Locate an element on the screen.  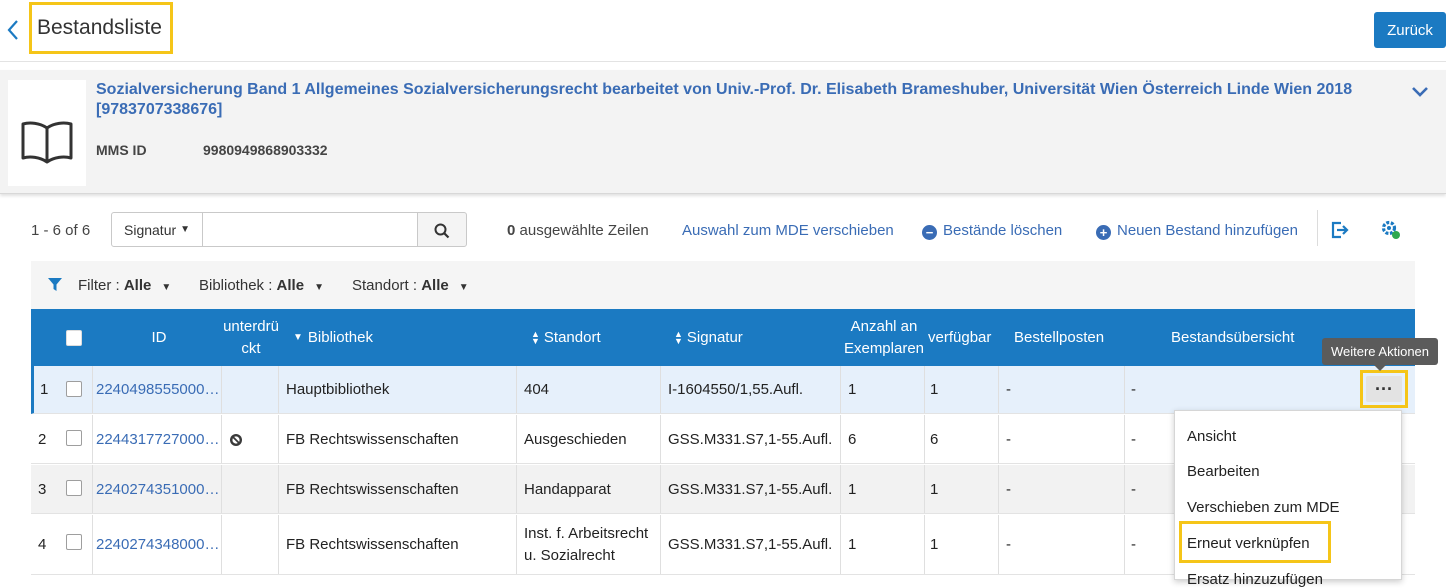
menu-item-move-to-mde: Verschieben zum MDE is located at coordinates (1263, 507).